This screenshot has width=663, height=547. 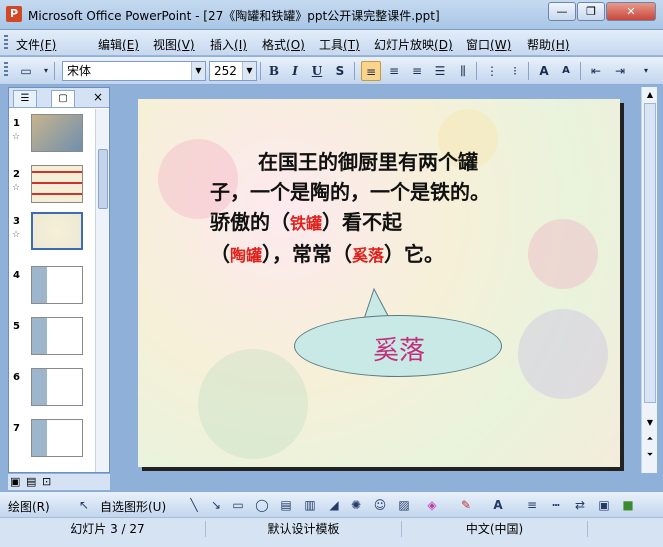 I want to click on font-name-select: 宋体 ▼, so click(x=134, y=71).